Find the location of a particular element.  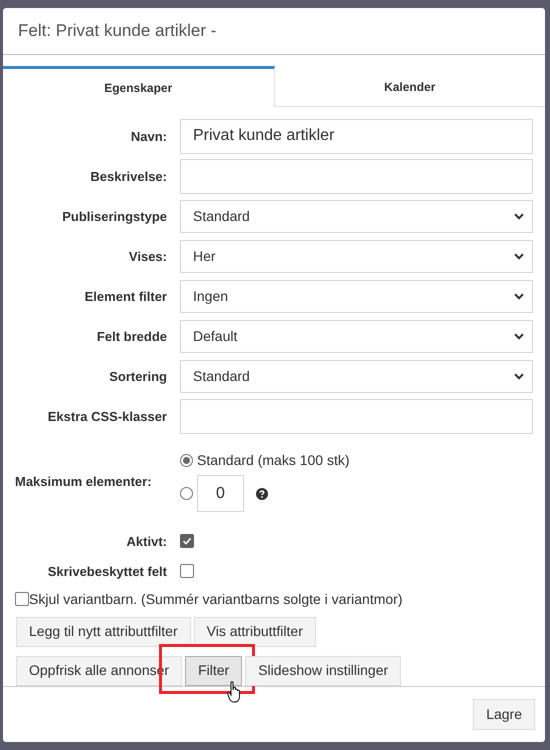

field-label: Element filter is located at coordinates (125, 297).